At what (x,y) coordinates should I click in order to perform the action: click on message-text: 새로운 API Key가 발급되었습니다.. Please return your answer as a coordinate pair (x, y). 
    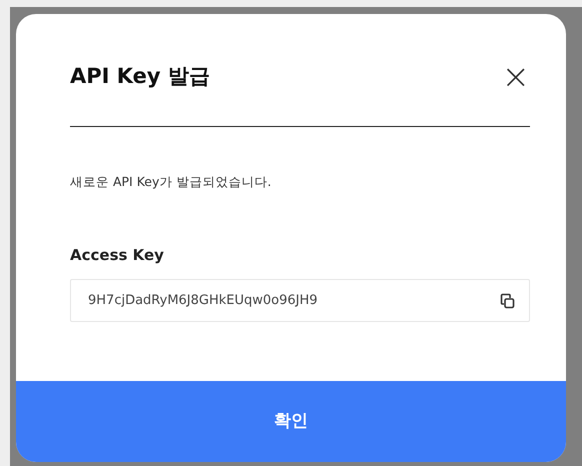
    Looking at the image, I should click on (171, 182).